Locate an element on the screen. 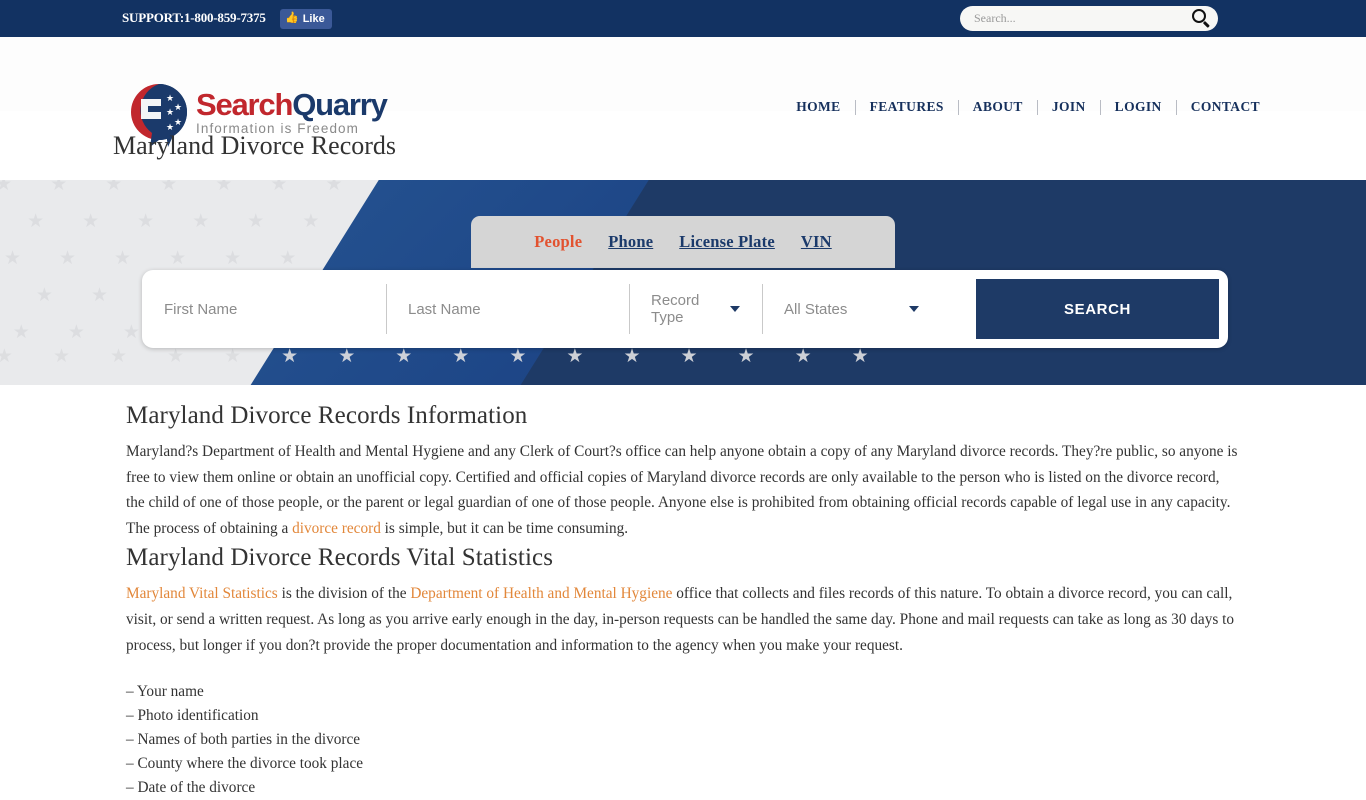 Image resolution: width=1366 pixels, height=800 pixels. record-type-field: Record Type is located at coordinates (695, 309).